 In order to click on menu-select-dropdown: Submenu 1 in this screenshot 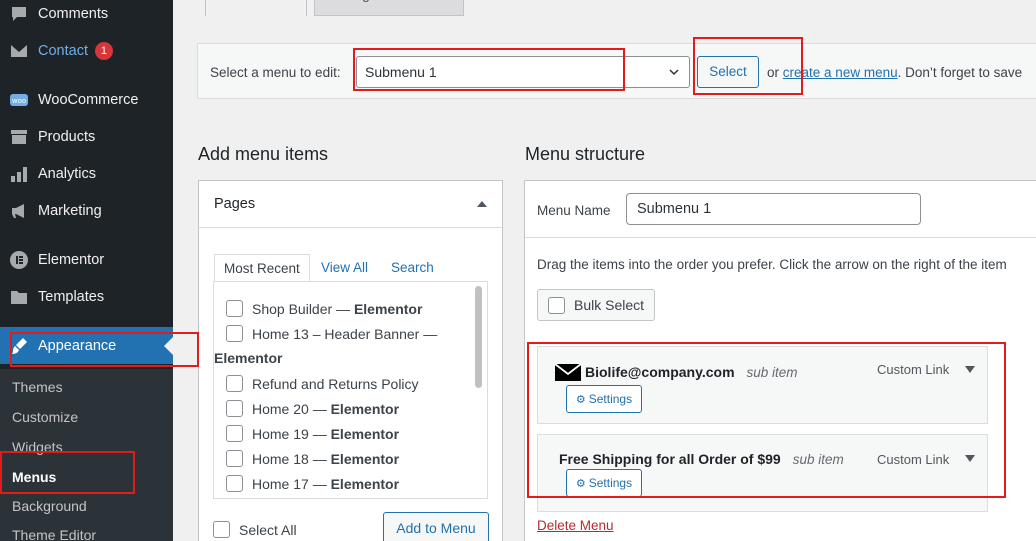, I will do `click(523, 72)`.